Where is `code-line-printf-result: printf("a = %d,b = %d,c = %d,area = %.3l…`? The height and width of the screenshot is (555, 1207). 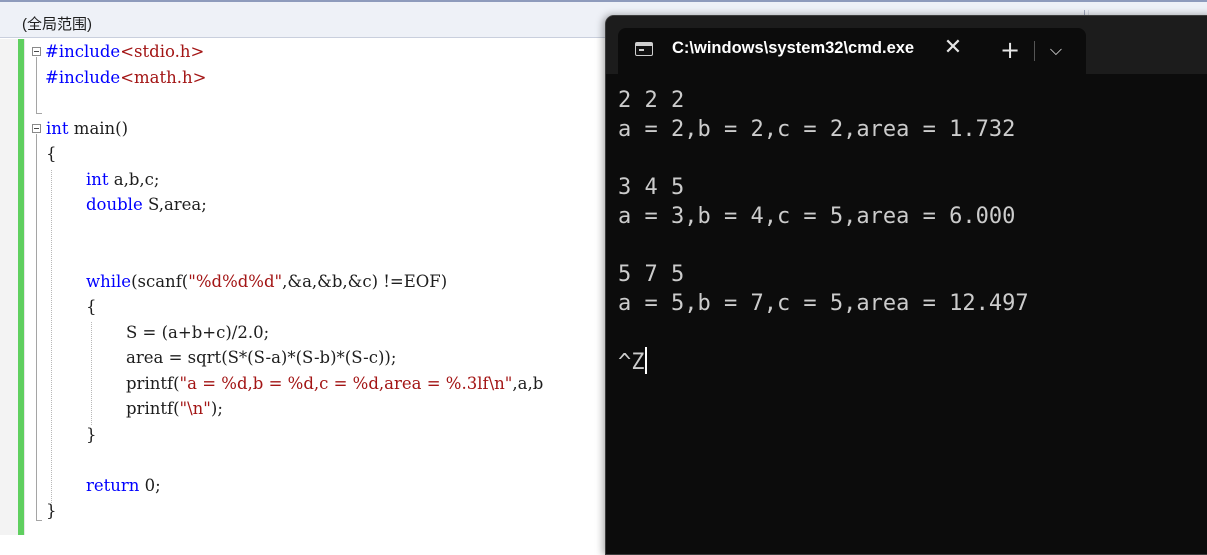 code-line-printf-result: printf("a = %d,b = %d,c = %d,area = %.3l… is located at coordinates (334, 384).